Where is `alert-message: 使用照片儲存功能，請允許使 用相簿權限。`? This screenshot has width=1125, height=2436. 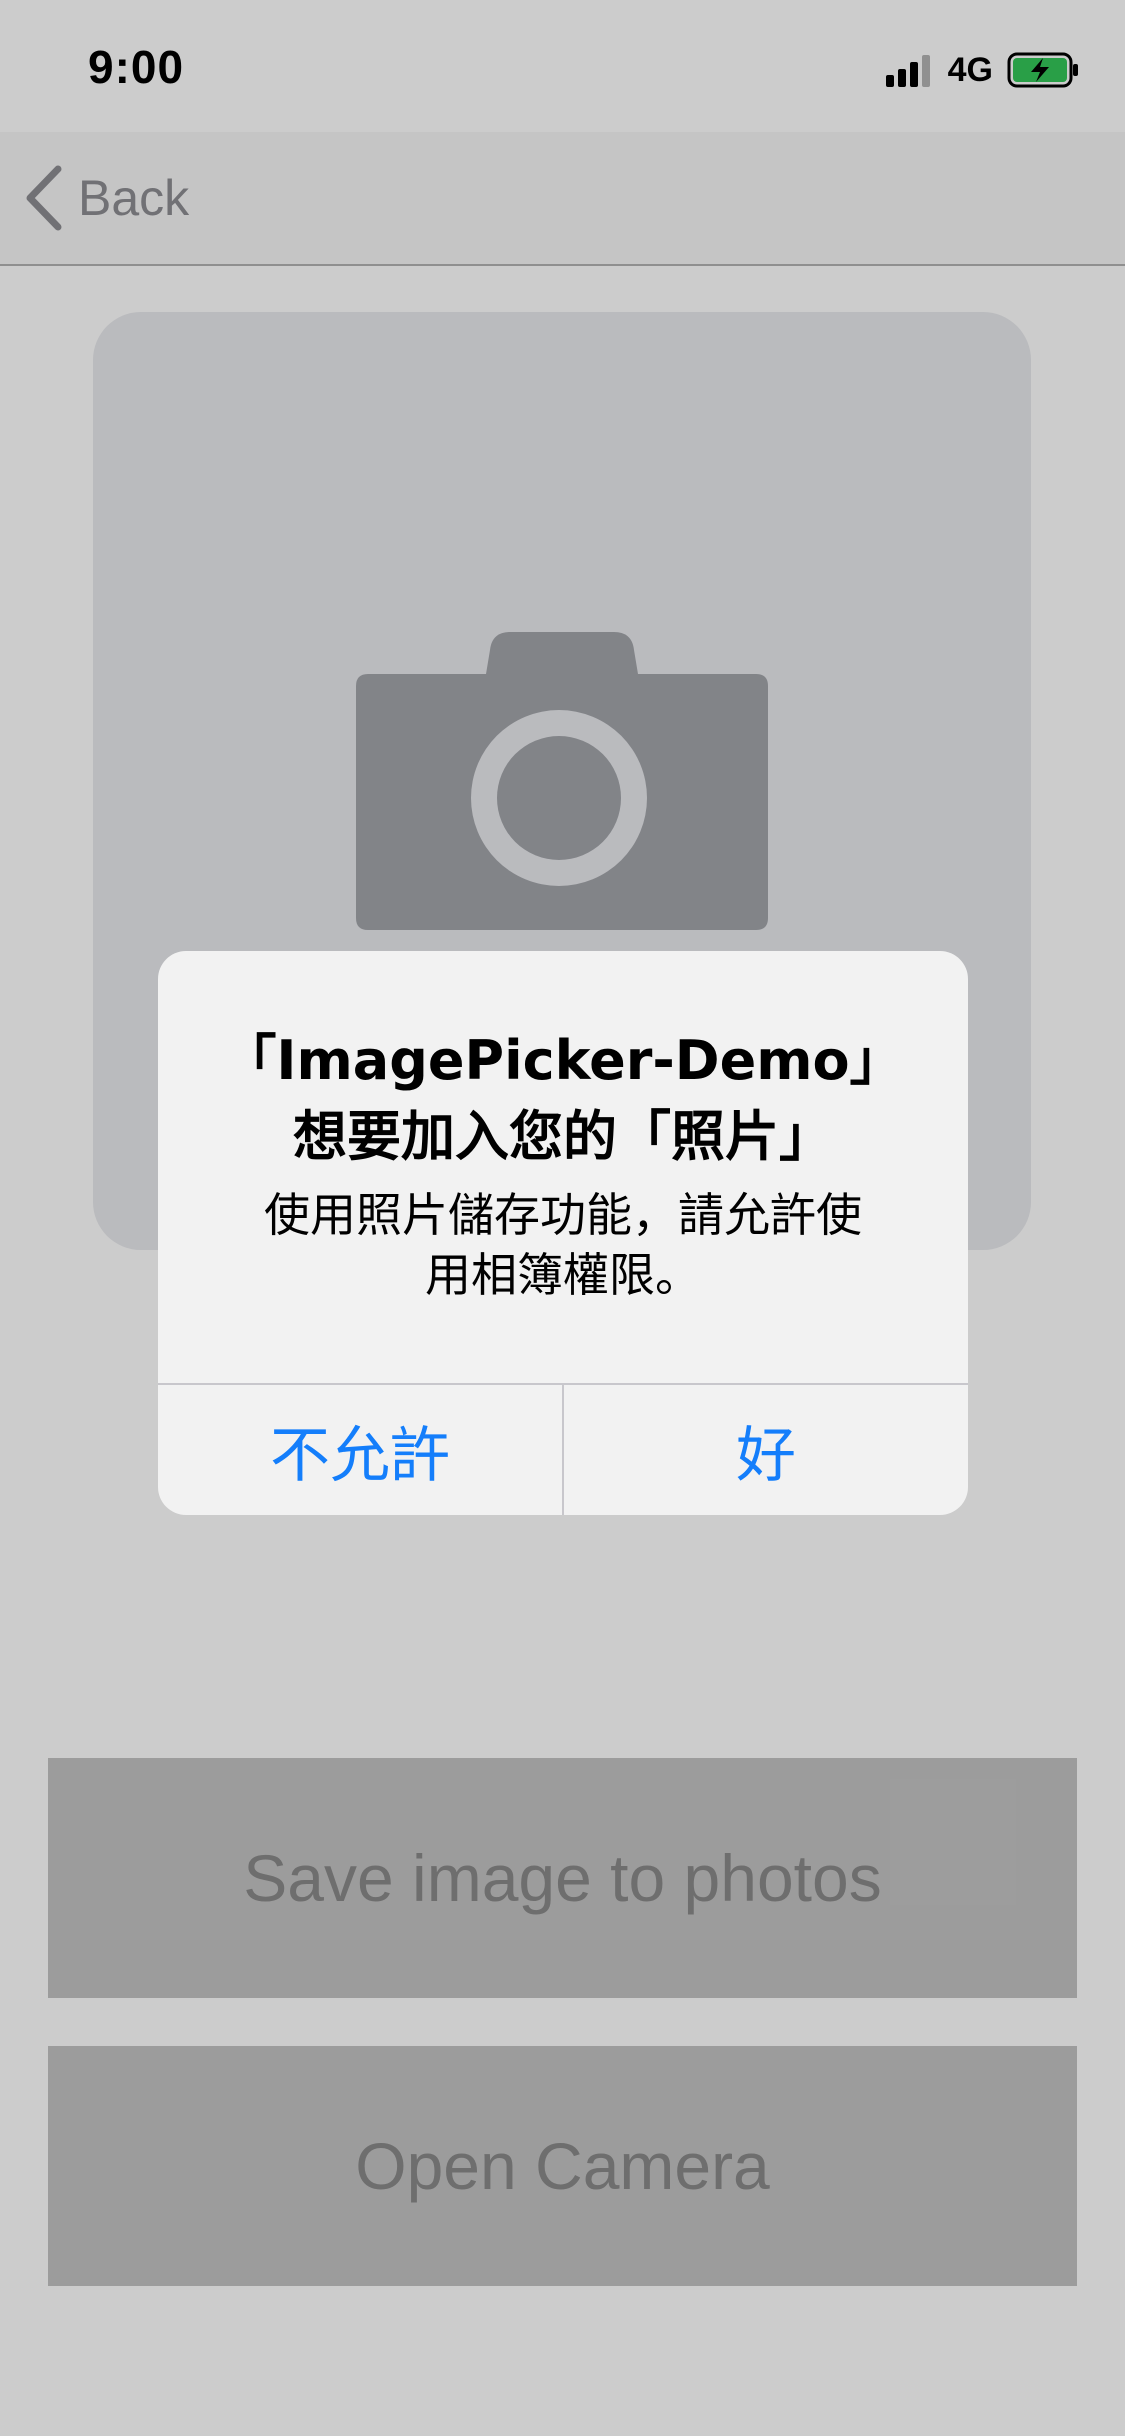
alert-message: 使用照片儲存功能，請允許使 用相簿權限。 is located at coordinates (563, 1245).